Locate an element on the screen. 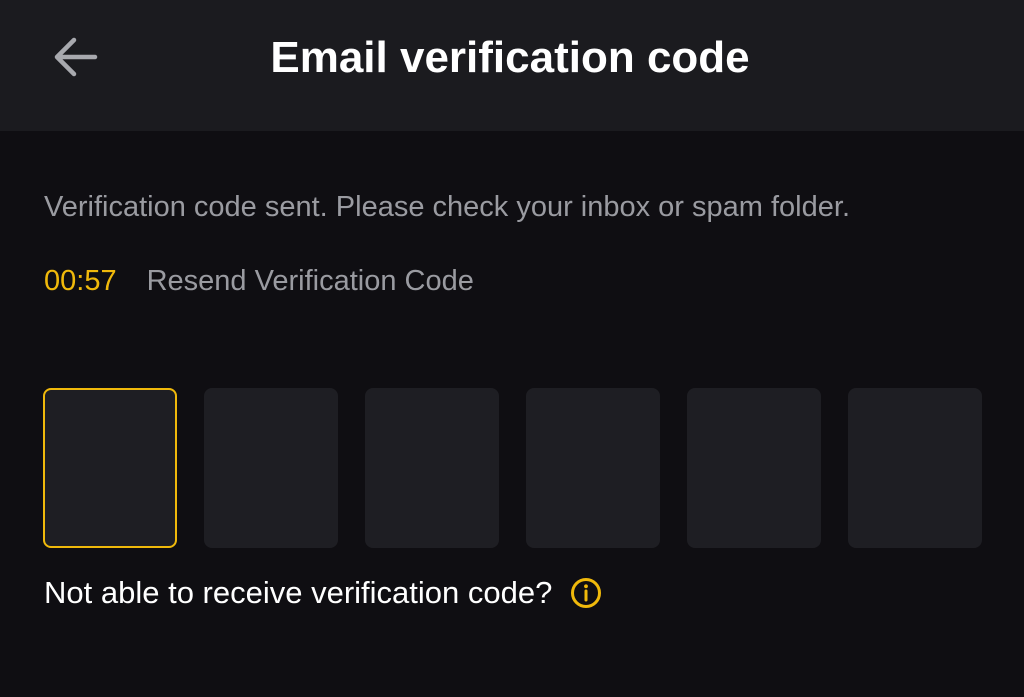 The height and width of the screenshot is (697, 1024). resend-code-link: Resend Verification Code is located at coordinates (310, 281).